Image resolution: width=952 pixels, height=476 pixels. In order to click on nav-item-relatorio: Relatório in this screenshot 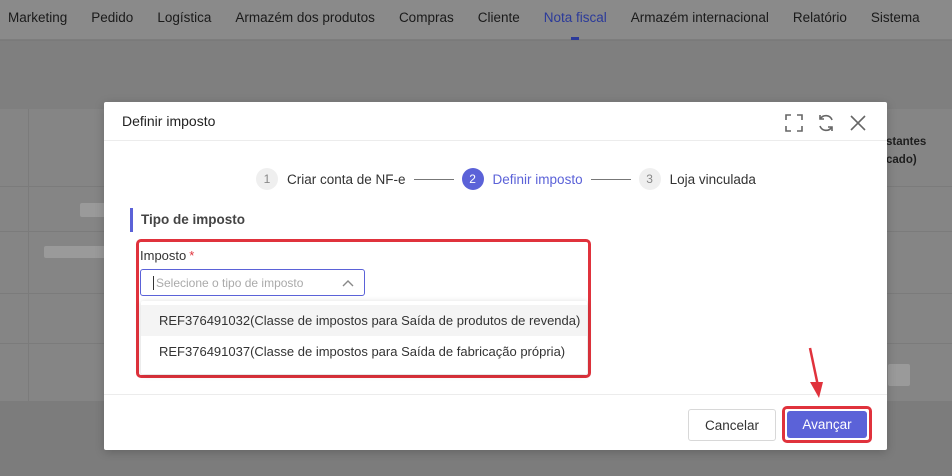, I will do `click(820, 20)`.